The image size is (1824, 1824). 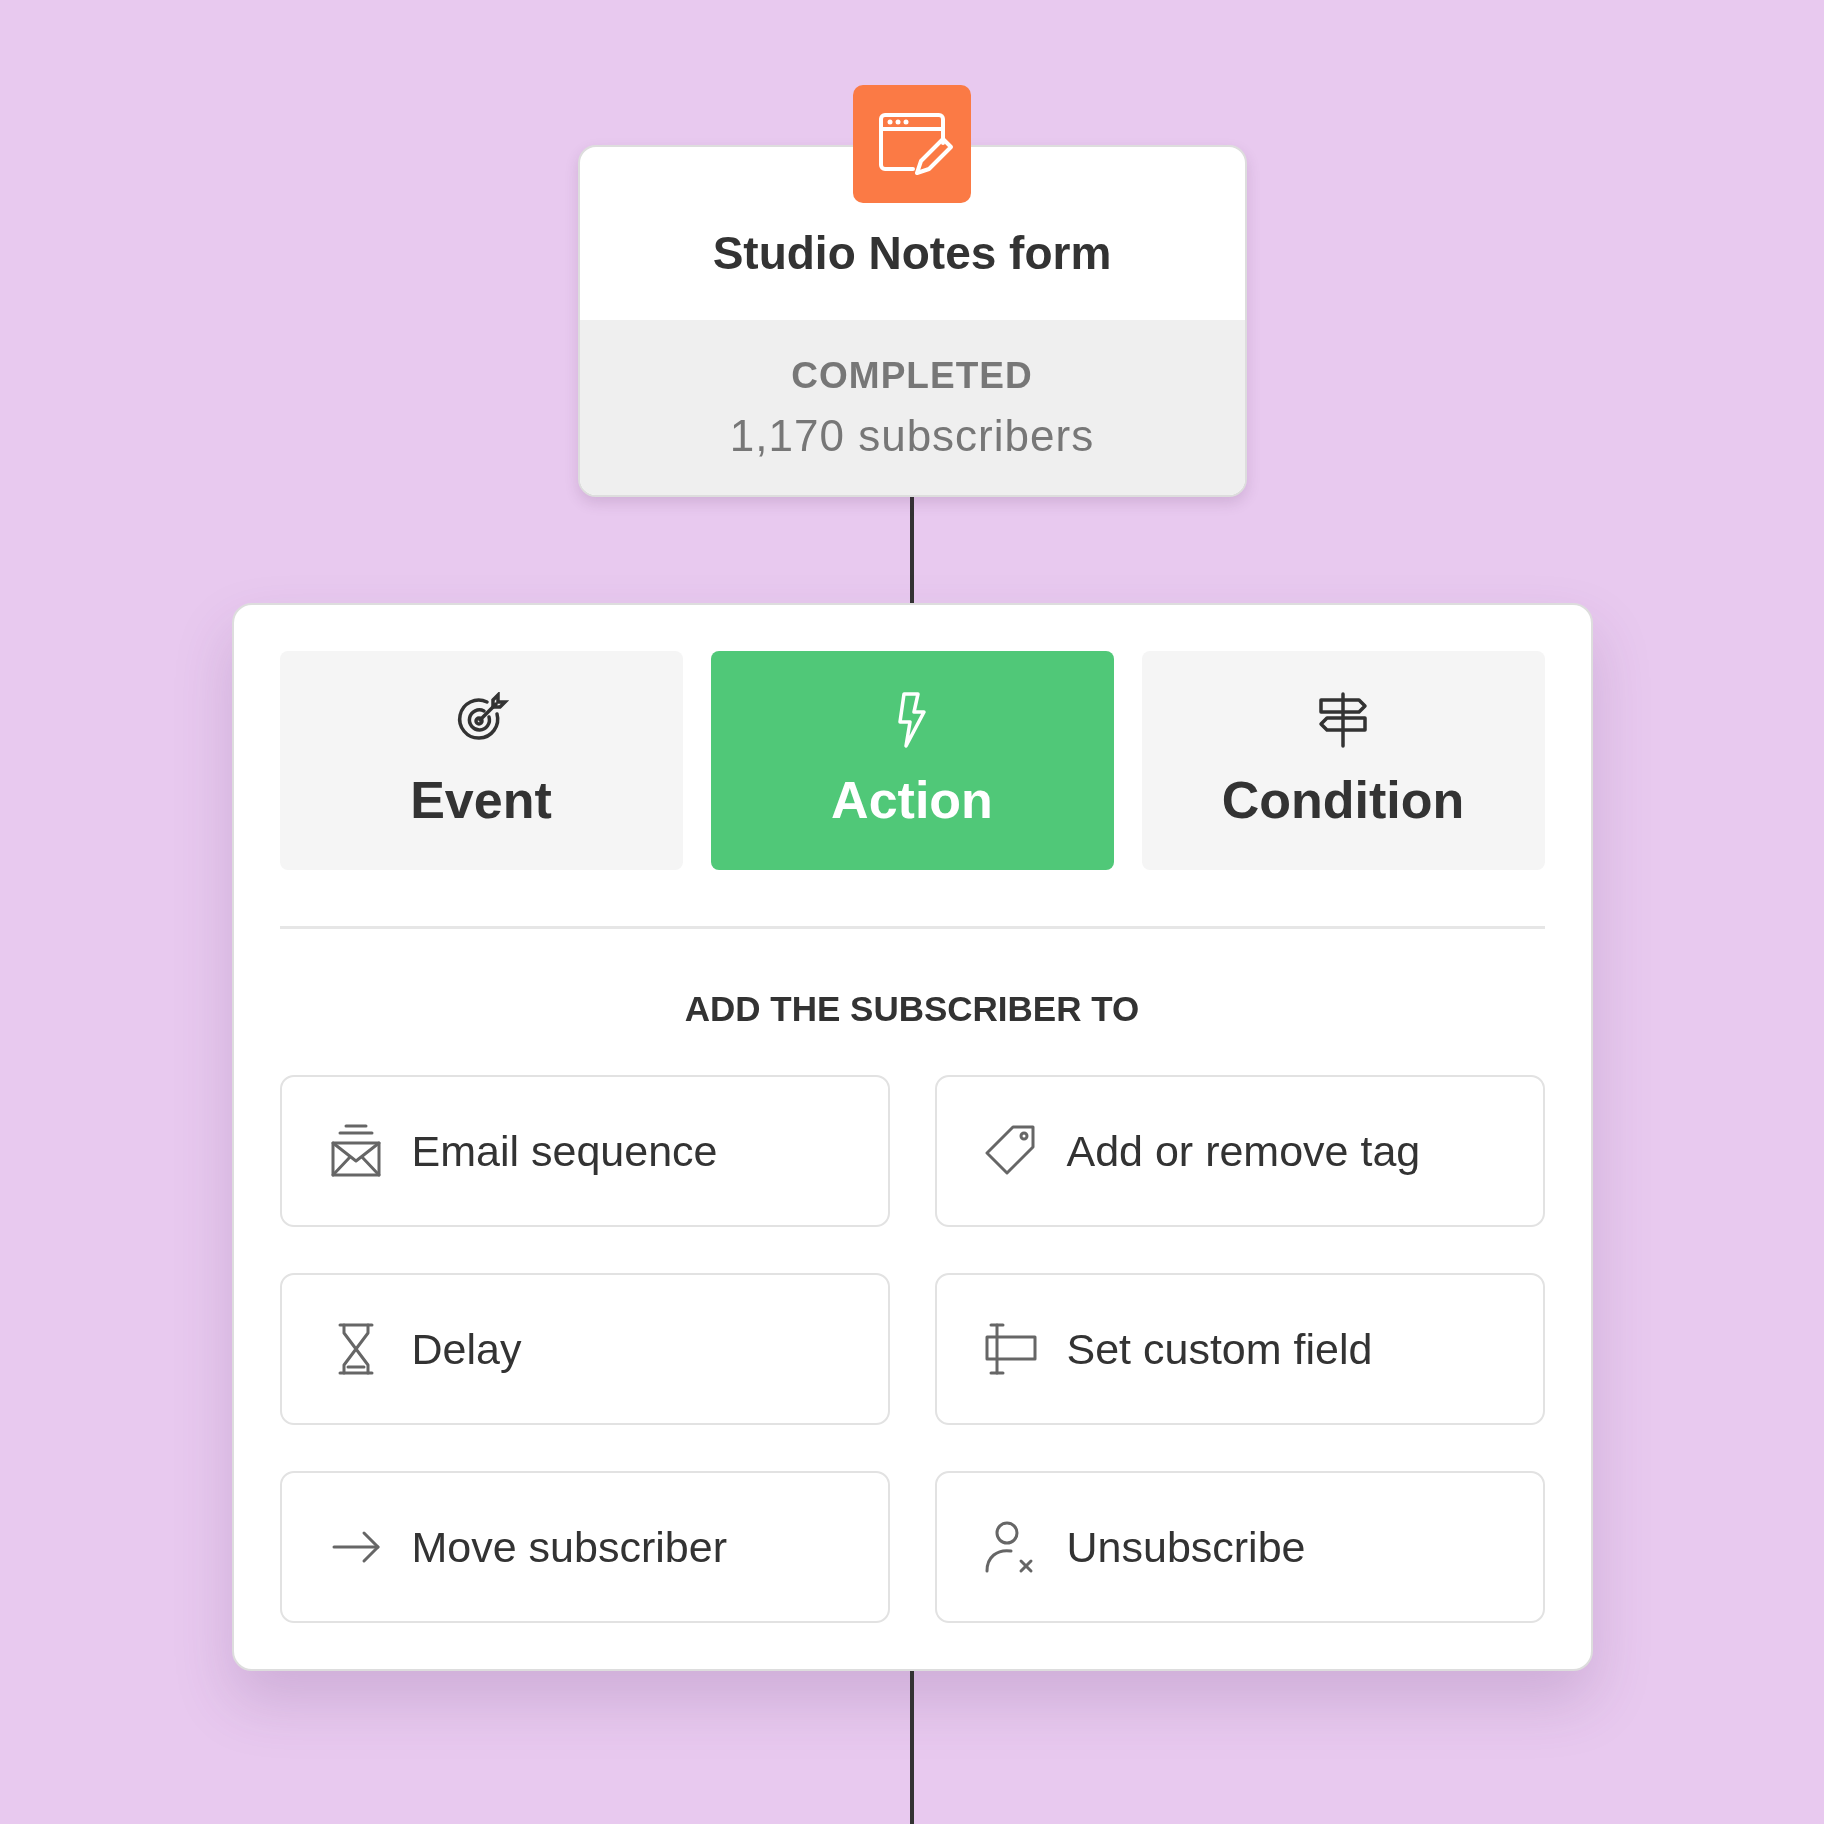 What do you see at coordinates (912, 144) in the screenshot?
I see `form-edit-icon` at bounding box center [912, 144].